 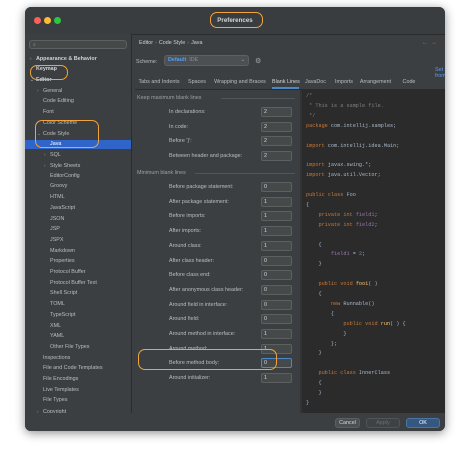 I want to click on gear-icon: ⚙, so click(x=258, y=61).